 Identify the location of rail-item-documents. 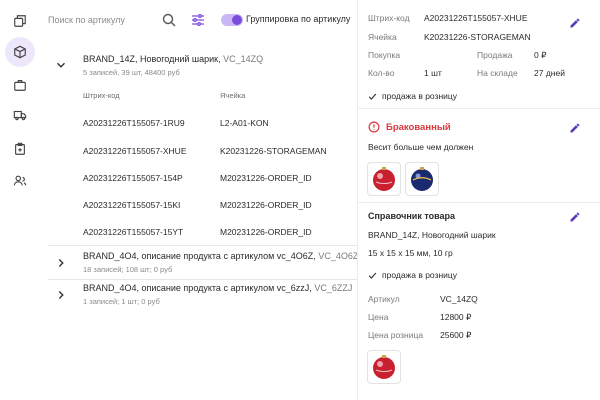
(20, 149).